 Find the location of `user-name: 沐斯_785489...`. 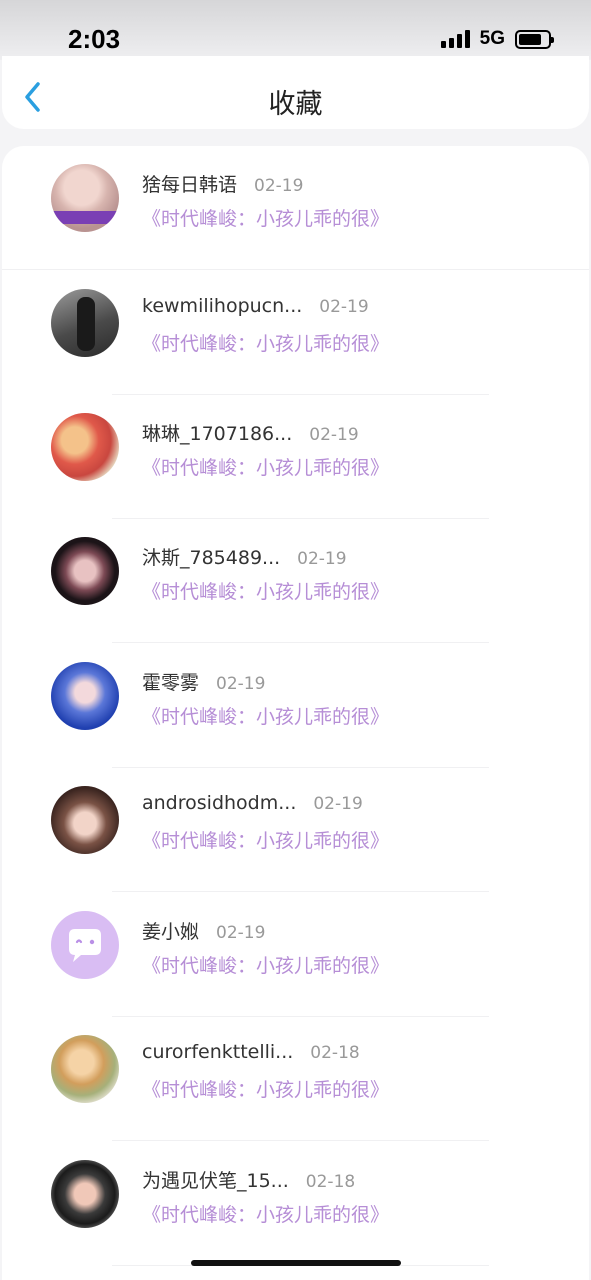

user-name: 沐斯_785489... is located at coordinates (211, 558).